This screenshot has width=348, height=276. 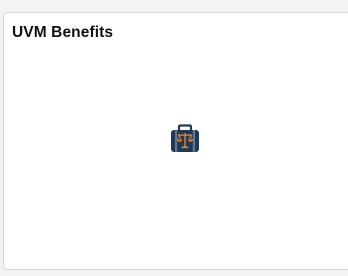 I want to click on briefcase-scales-icon, so click(x=185, y=139).